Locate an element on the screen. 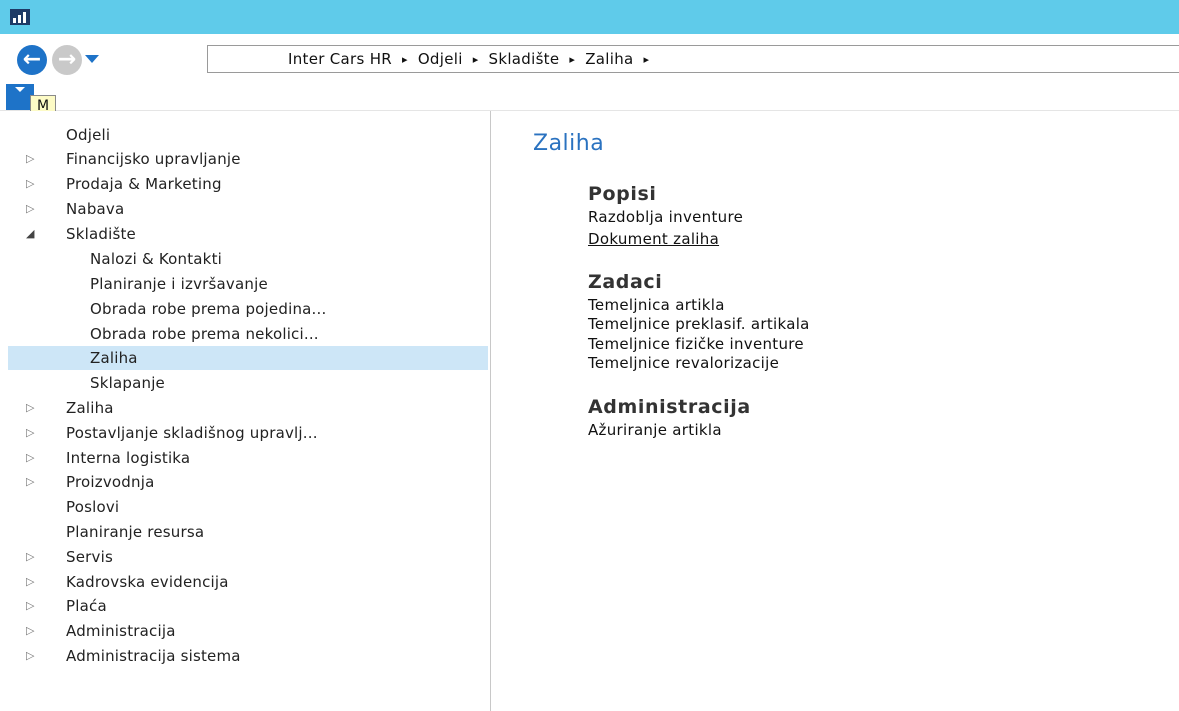 This screenshot has width=1179, height=711. link-temeljnice-revalorizacije: Temeljnice revalorizacije is located at coordinates (683, 363).